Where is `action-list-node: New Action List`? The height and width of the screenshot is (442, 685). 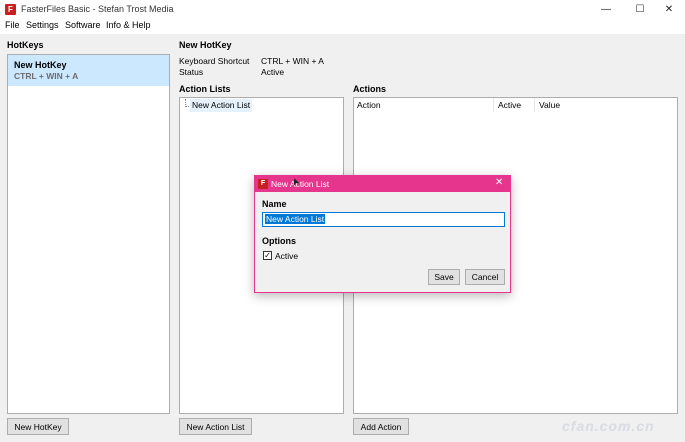 action-list-node: New Action List is located at coordinates (221, 105).